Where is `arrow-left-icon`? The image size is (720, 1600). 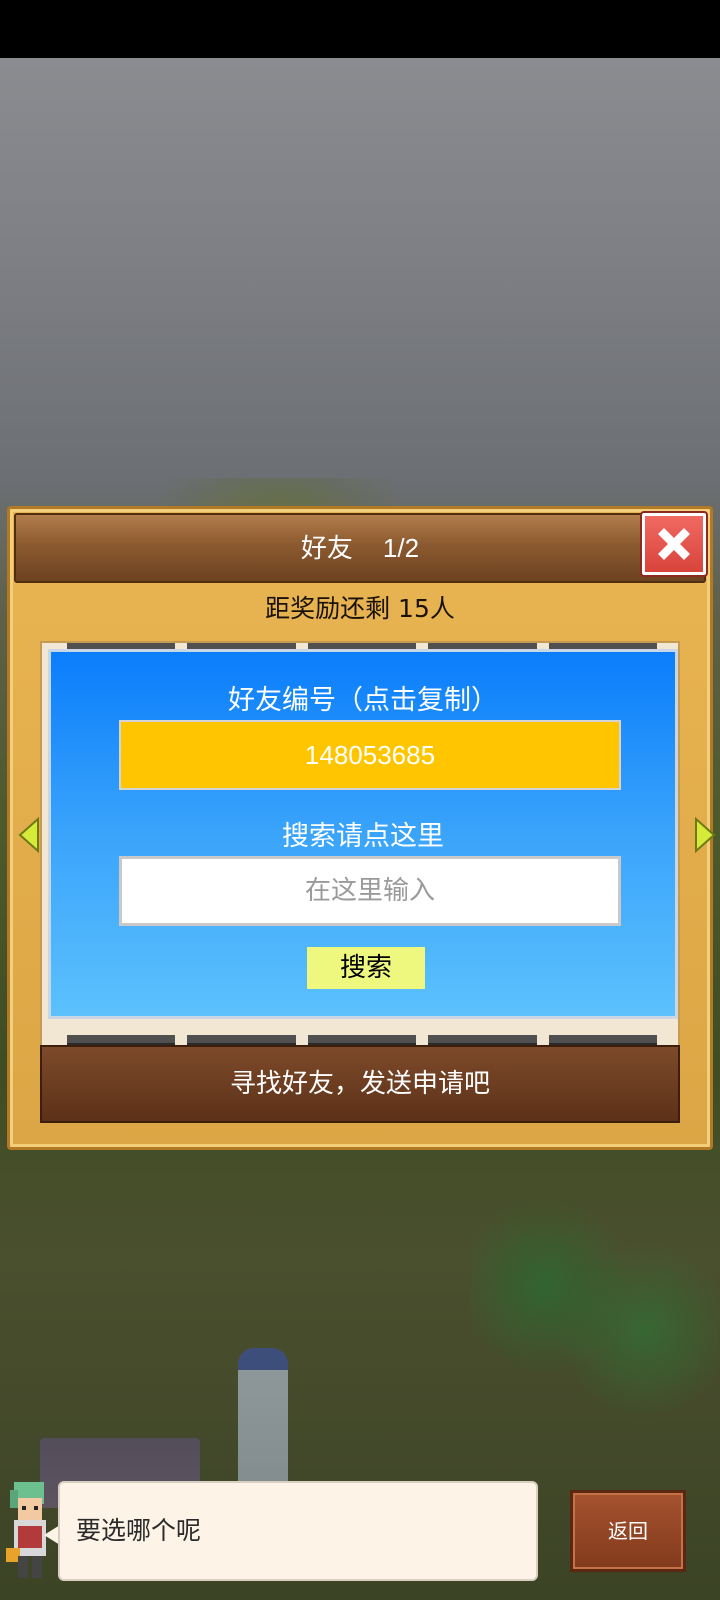
arrow-left-icon is located at coordinates (29, 835).